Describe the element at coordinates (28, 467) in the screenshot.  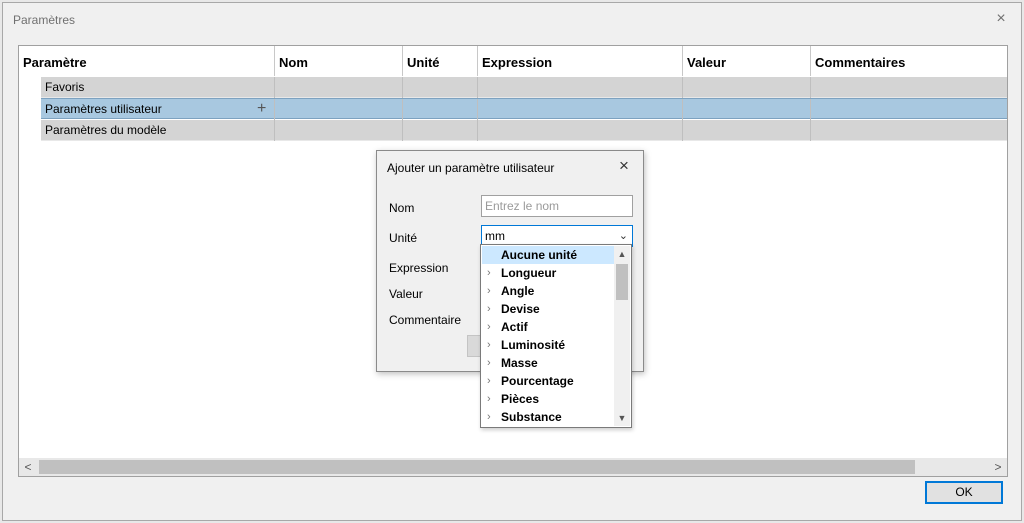
I see `scroll-left-icon: <` at that location.